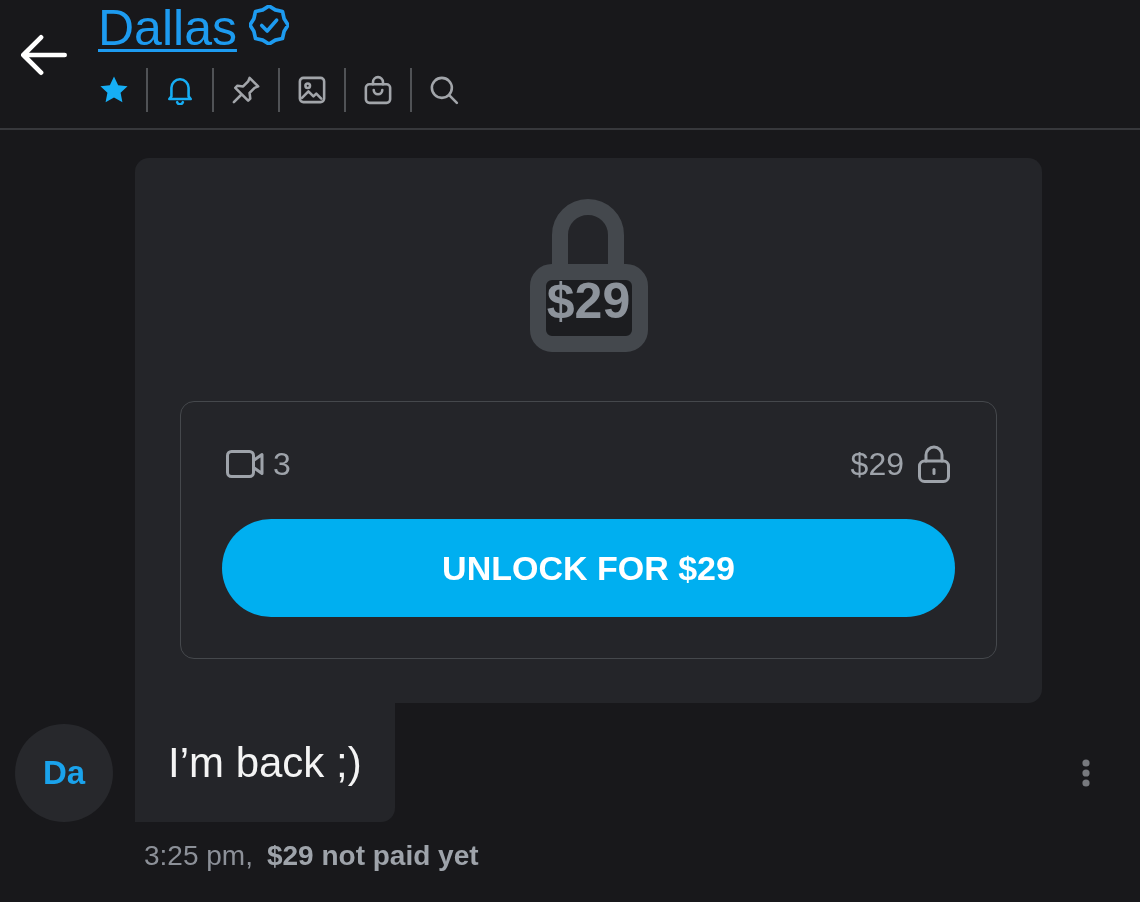 This screenshot has width=1140, height=902. Describe the element at coordinates (167, 28) in the screenshot. I see `profile-name-link: Dallas` at that location.